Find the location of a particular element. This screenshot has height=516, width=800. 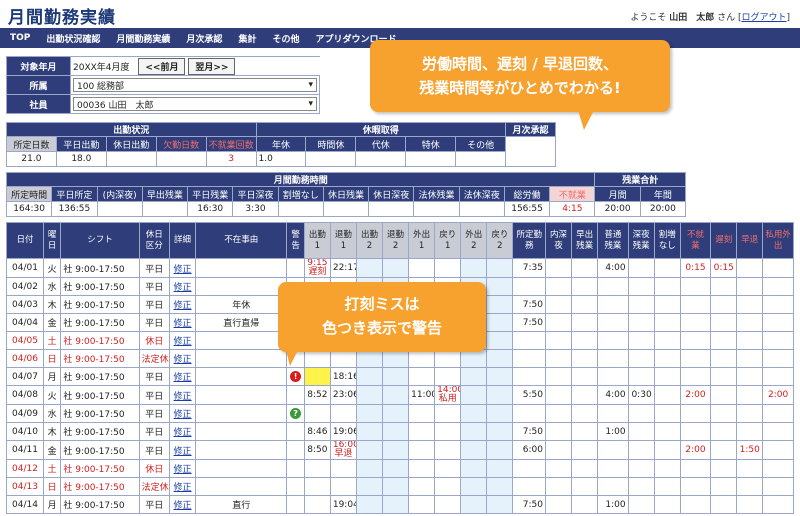

emp-select: 00036 山田 太郎 ▾ is located at coordinates (195, 104).